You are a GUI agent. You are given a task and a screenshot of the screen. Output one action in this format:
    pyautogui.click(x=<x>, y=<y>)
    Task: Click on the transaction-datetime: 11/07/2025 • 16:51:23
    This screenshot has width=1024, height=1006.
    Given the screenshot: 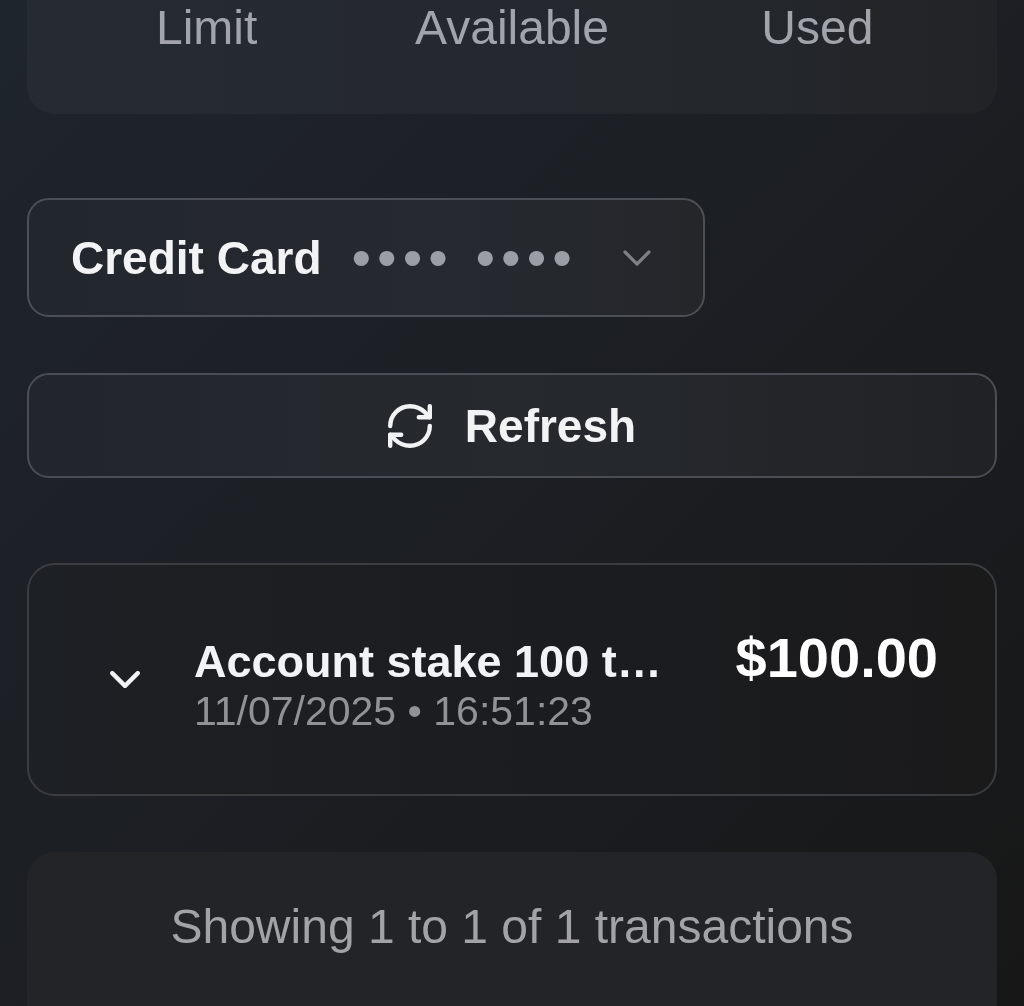 What is the action you would take?
    pyautogui.click(x=393, y=711)
    